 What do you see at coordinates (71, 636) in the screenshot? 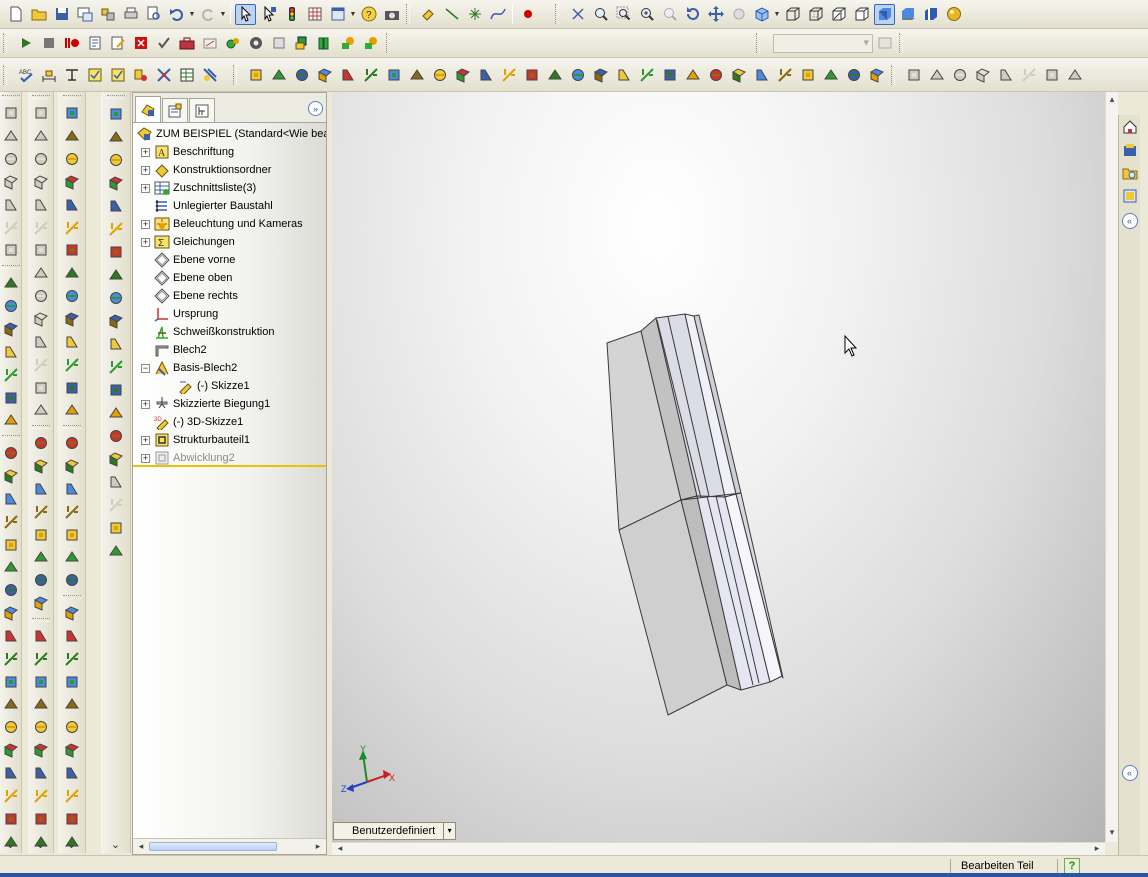
I see `strip3-tool-23-button` at bounding box center [71, 636].